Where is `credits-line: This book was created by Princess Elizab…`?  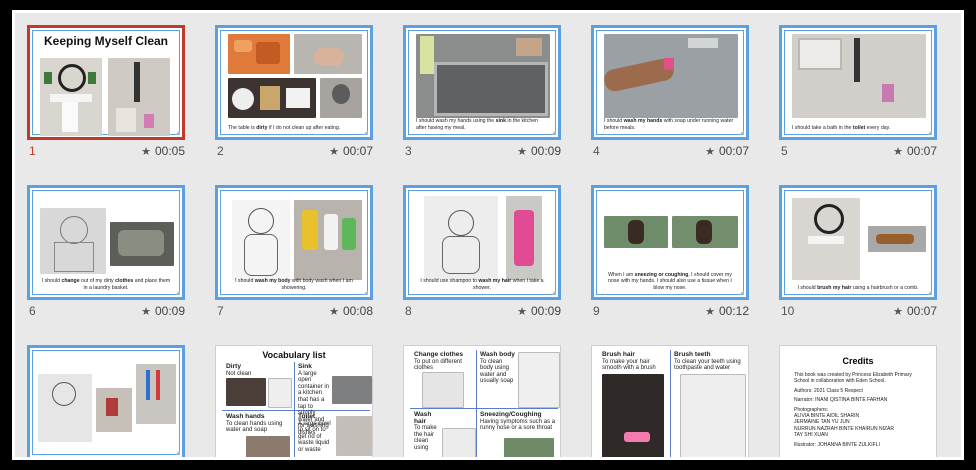
credits-line: This book was created by Princess Elizab… is located at coordinates (853, 378).